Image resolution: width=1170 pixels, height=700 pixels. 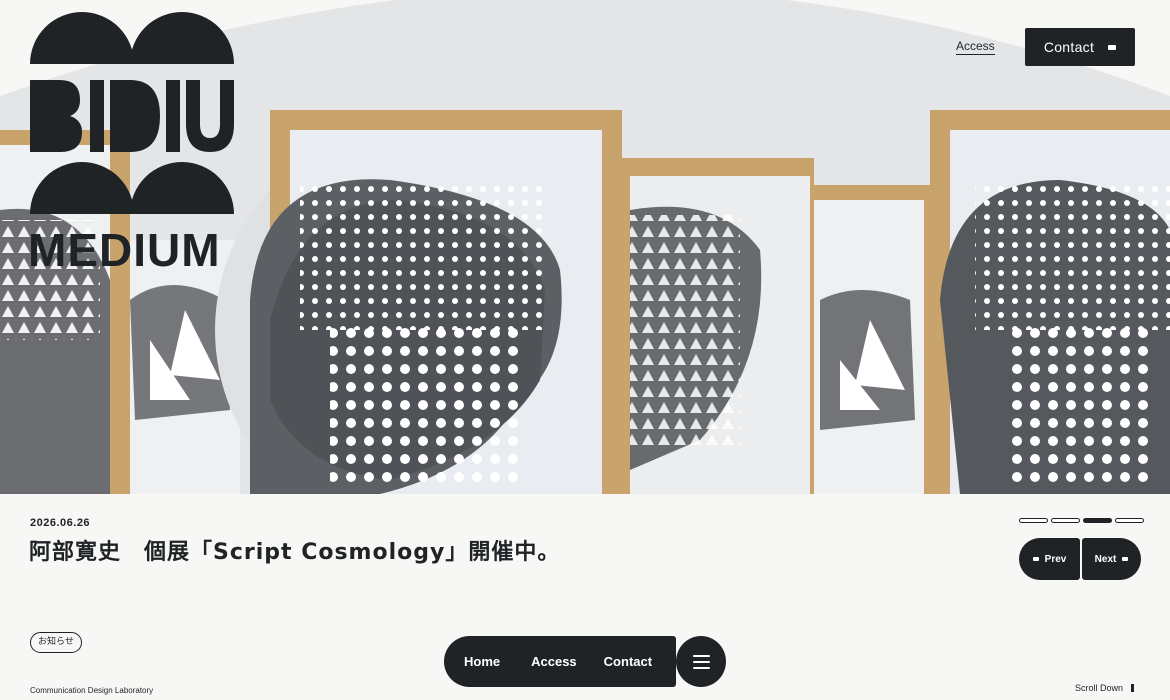 What do you see at coordinates (1097, 520) in the screenshot?
I see `pagination-dot-active` at bounding box center [1097, 520].